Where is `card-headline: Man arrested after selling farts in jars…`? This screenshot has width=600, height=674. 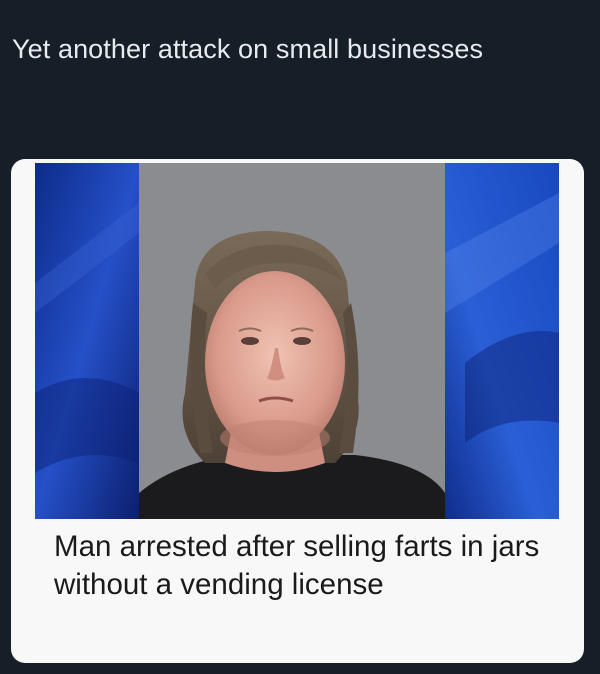
card-headline: Man arrested after selling farts in jars… is located at coordinates (309, 566).